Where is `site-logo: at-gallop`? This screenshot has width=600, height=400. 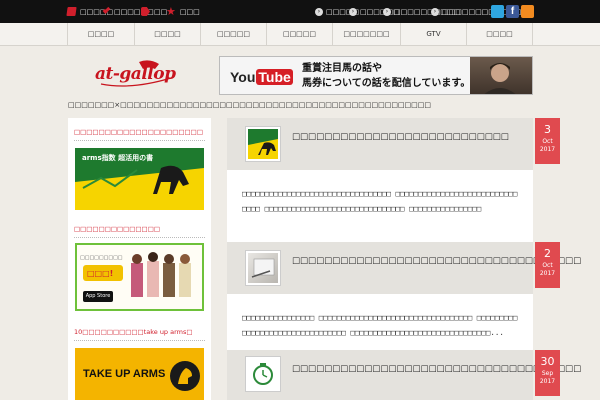 site-logo: at-gallop is located at coordinates (137, 73).